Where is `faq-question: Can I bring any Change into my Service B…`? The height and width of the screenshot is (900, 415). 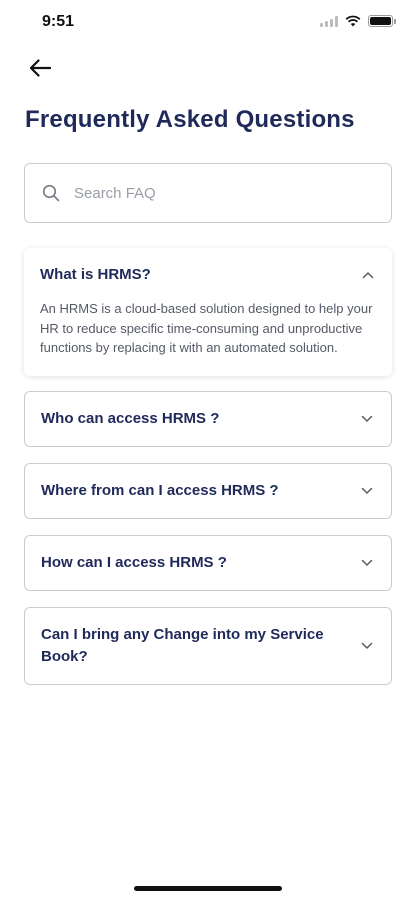 faq-question: Can I bring any Change into my Service B… is located at coordinates (182, 645).